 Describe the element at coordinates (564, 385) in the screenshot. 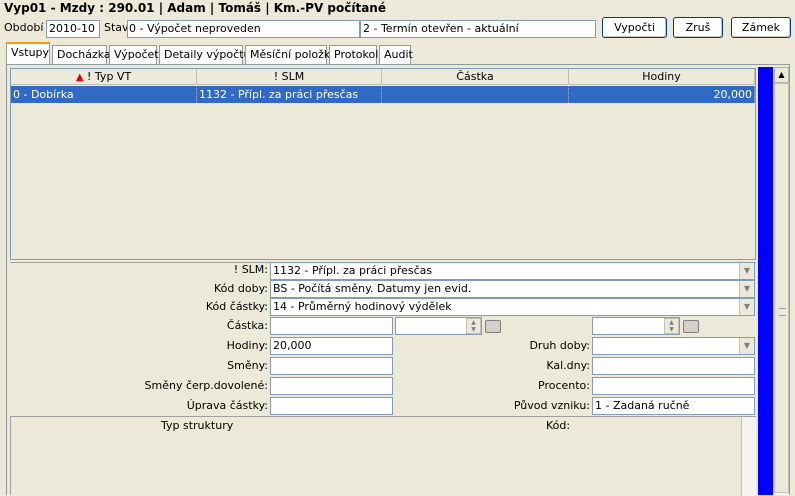

I see `procento-label: Procento:` at that location.